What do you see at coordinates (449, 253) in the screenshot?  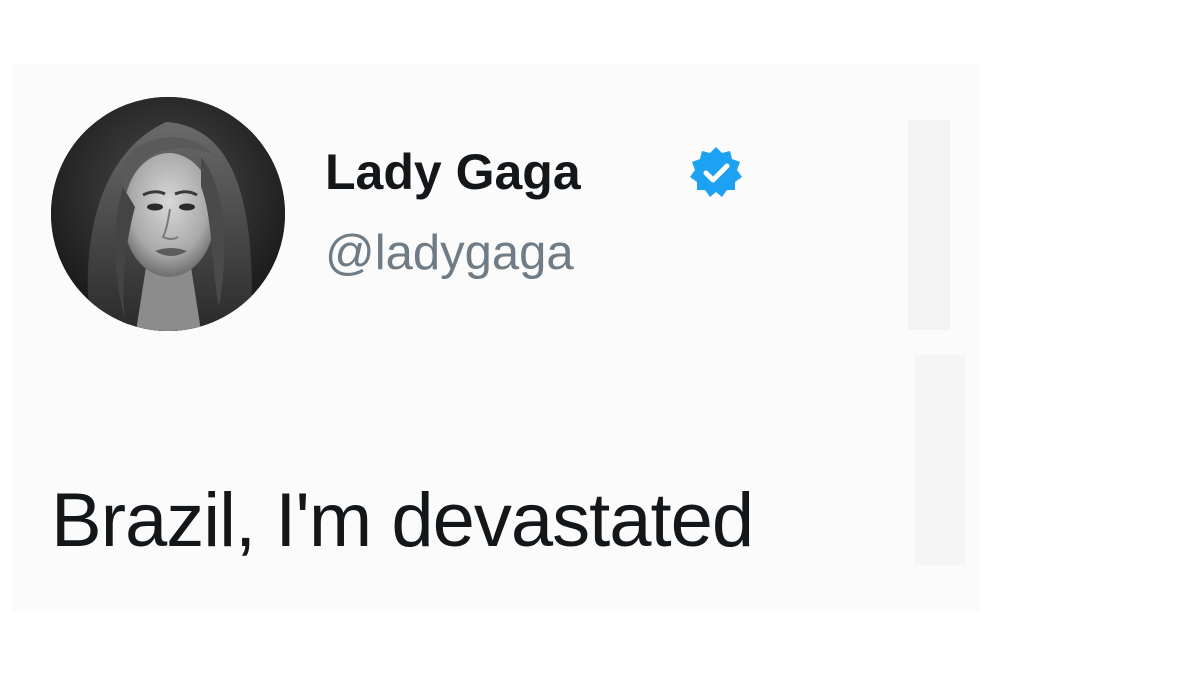 I see `user-handle: @ladygaga` at bounding box center [449, 253].